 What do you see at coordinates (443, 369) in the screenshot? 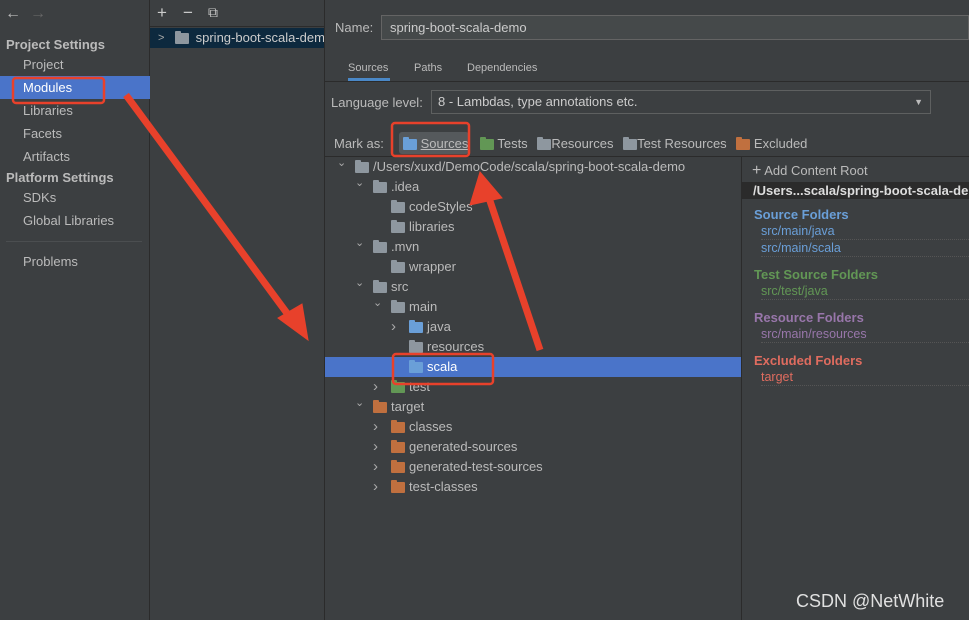
I see `scala-highlight-box` at bounding box center [443, 369].